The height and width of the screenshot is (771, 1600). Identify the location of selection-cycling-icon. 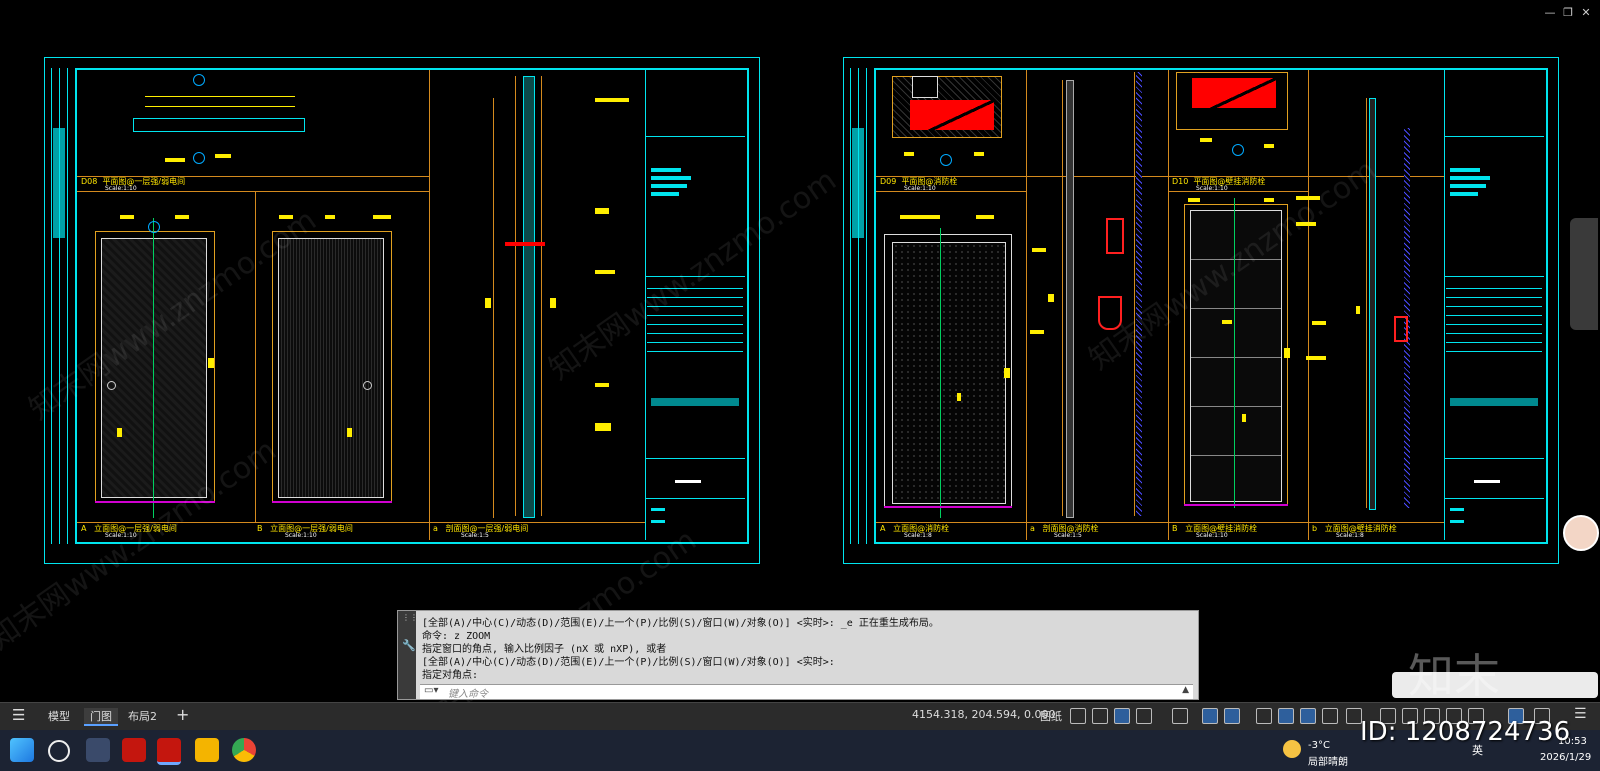
(1286, 716).